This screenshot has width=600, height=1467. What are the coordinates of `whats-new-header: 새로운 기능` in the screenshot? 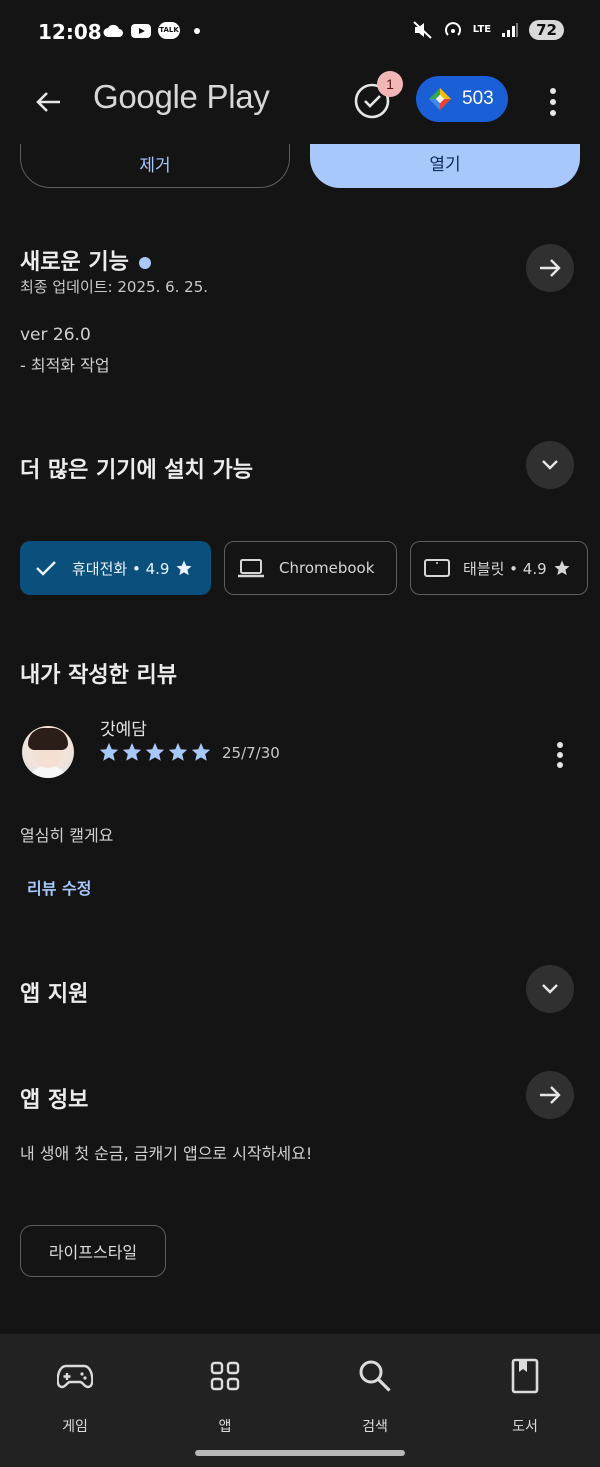 It's located at (85, 260).